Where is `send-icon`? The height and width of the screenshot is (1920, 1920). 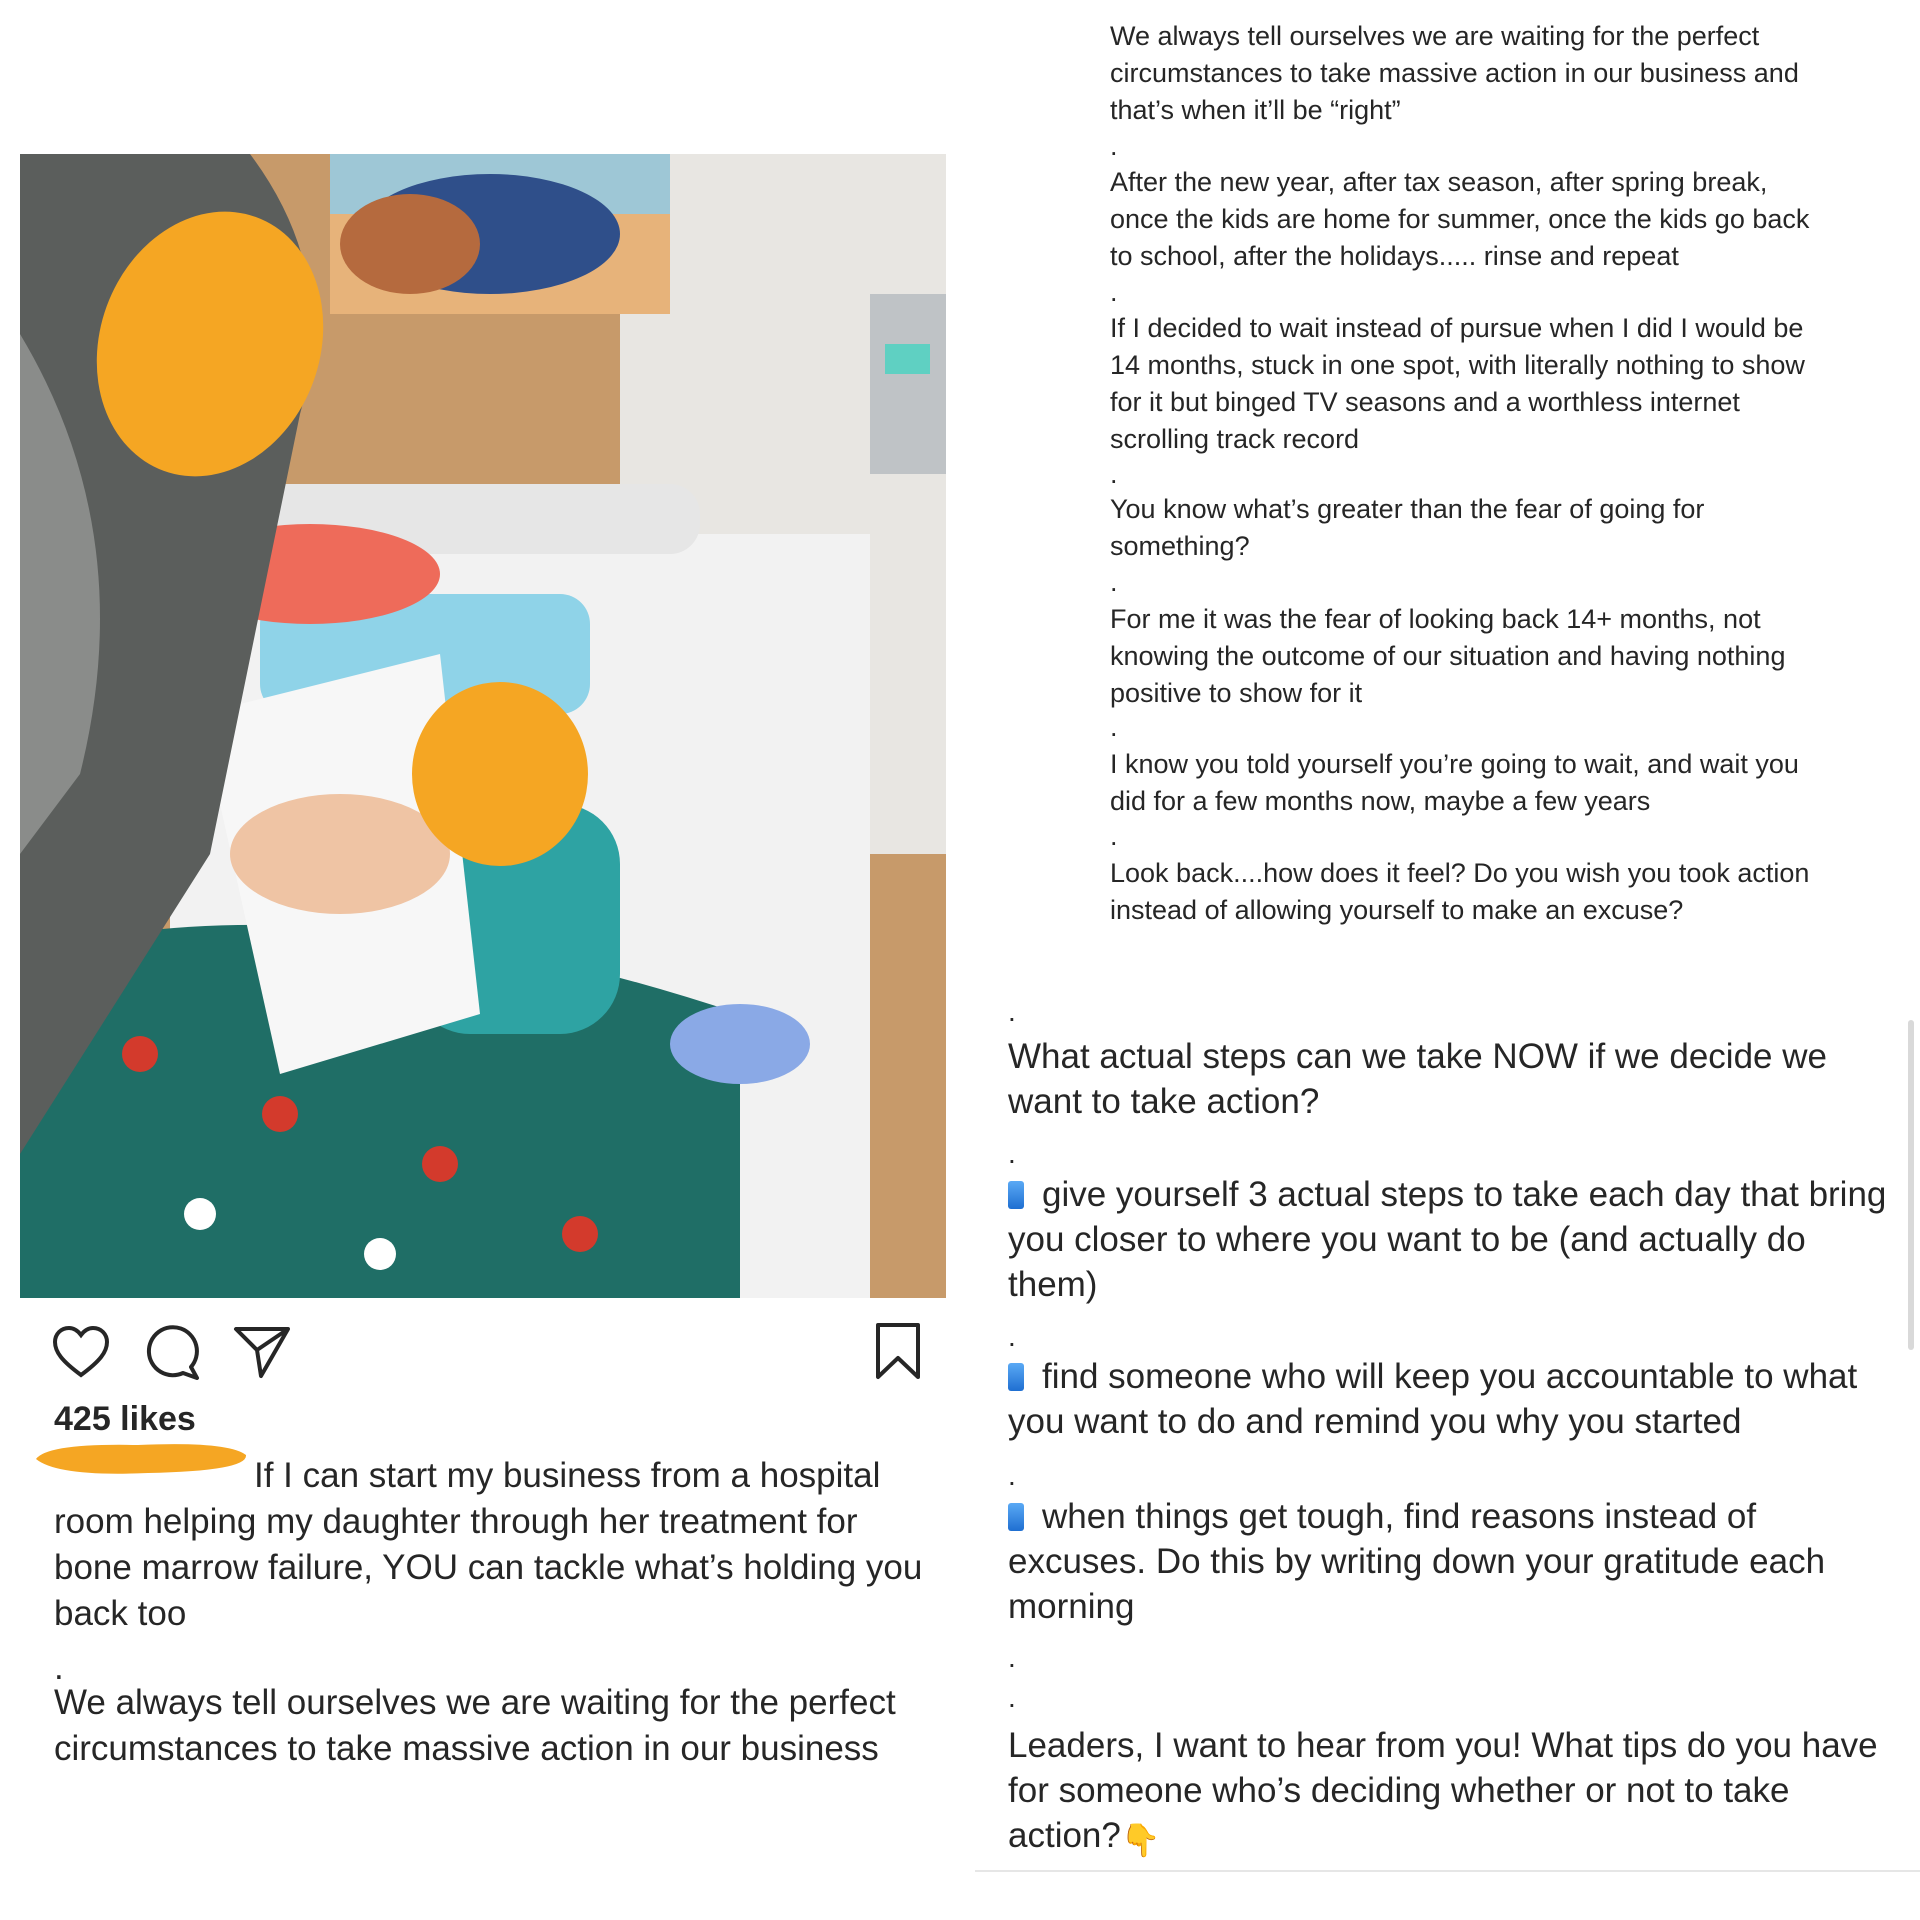
send-icon is located at coordinates (262, 1354).